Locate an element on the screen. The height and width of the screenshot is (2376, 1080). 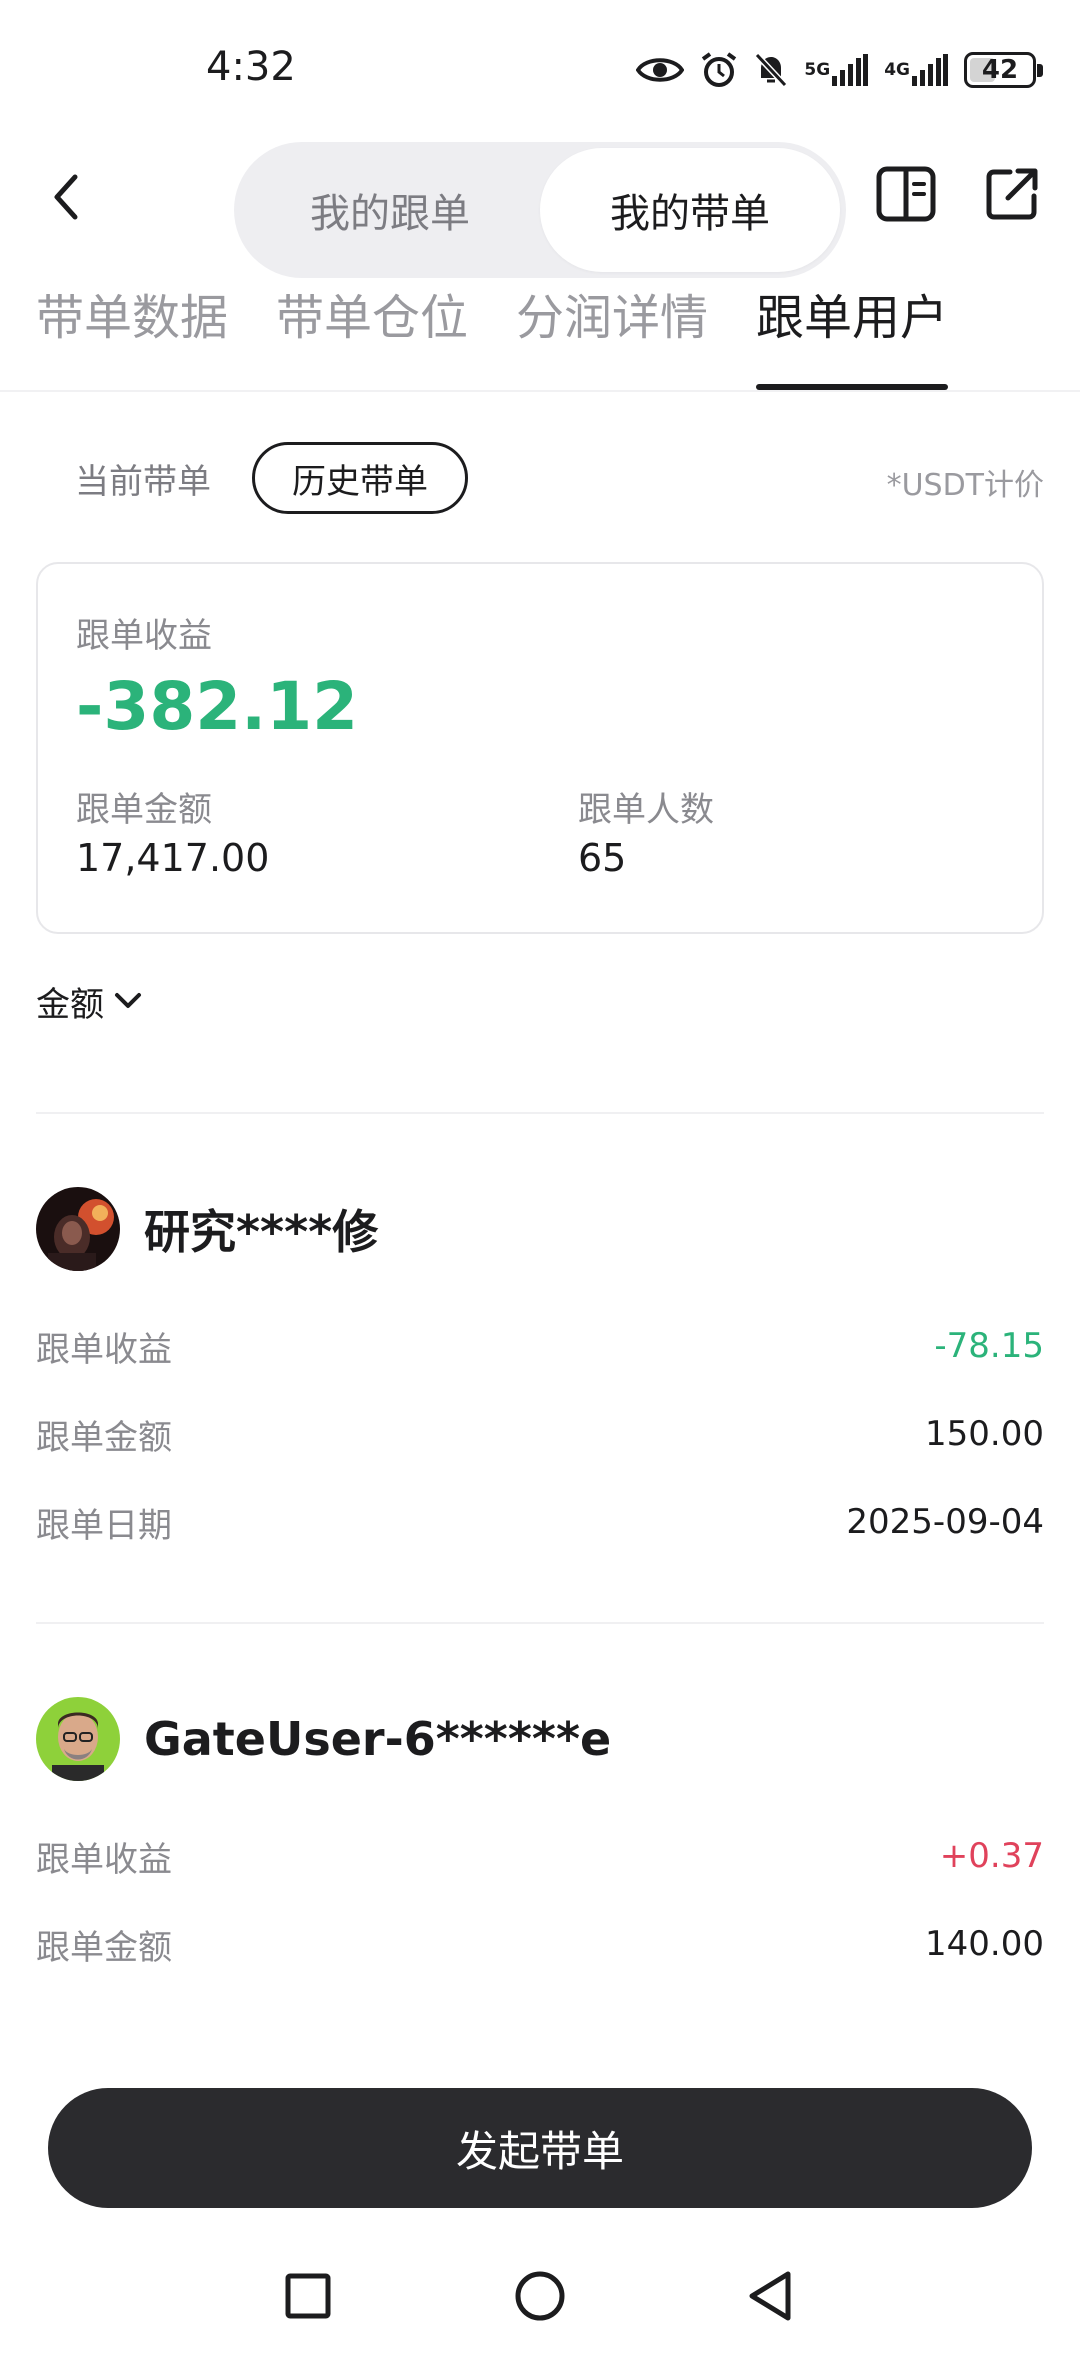
row-label: 跟单日期 is located at coordinates (104, 1525).